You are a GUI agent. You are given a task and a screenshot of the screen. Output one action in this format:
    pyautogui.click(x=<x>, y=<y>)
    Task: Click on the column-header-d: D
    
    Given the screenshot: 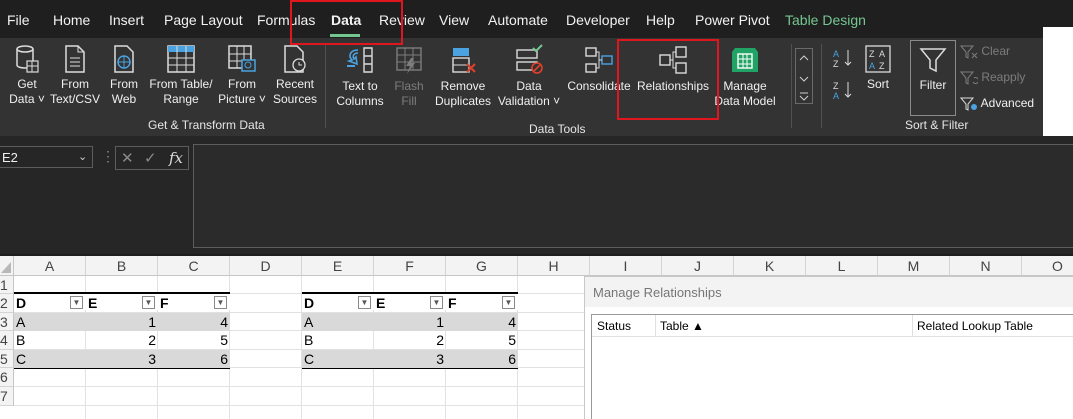 What is the action you would take?
    pyautogui.click(x=266, y=266)
    